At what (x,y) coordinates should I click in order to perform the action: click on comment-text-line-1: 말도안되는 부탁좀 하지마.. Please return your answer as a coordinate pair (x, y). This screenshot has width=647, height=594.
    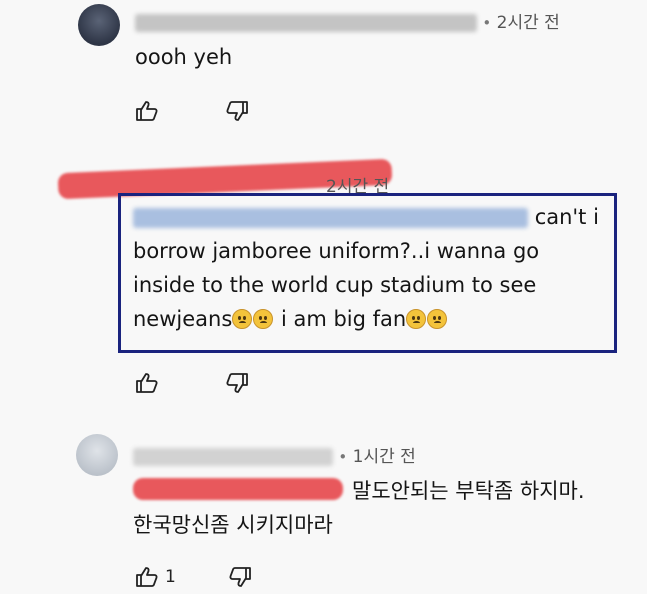
    Looking at the image, I should click on (468, 491).